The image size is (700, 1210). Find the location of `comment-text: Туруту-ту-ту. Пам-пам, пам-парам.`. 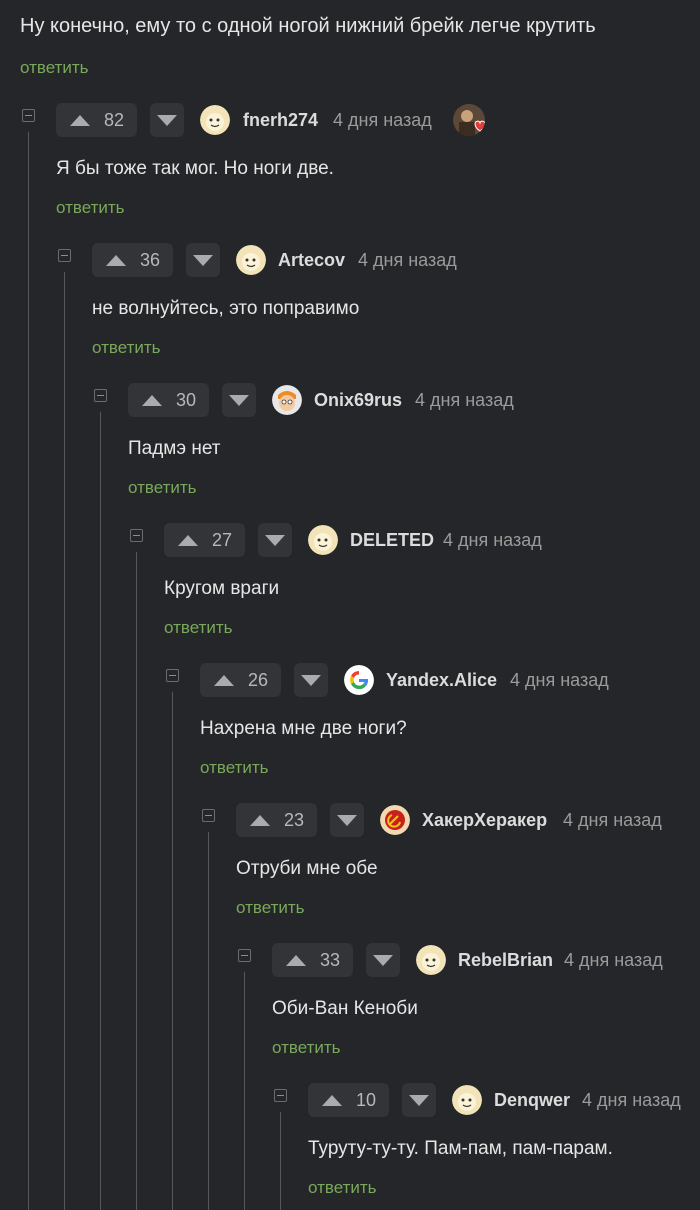

comment-text: Туруту-ту-ту. Пам-пам, пам-парам. is located at coordinates (460, 1148).